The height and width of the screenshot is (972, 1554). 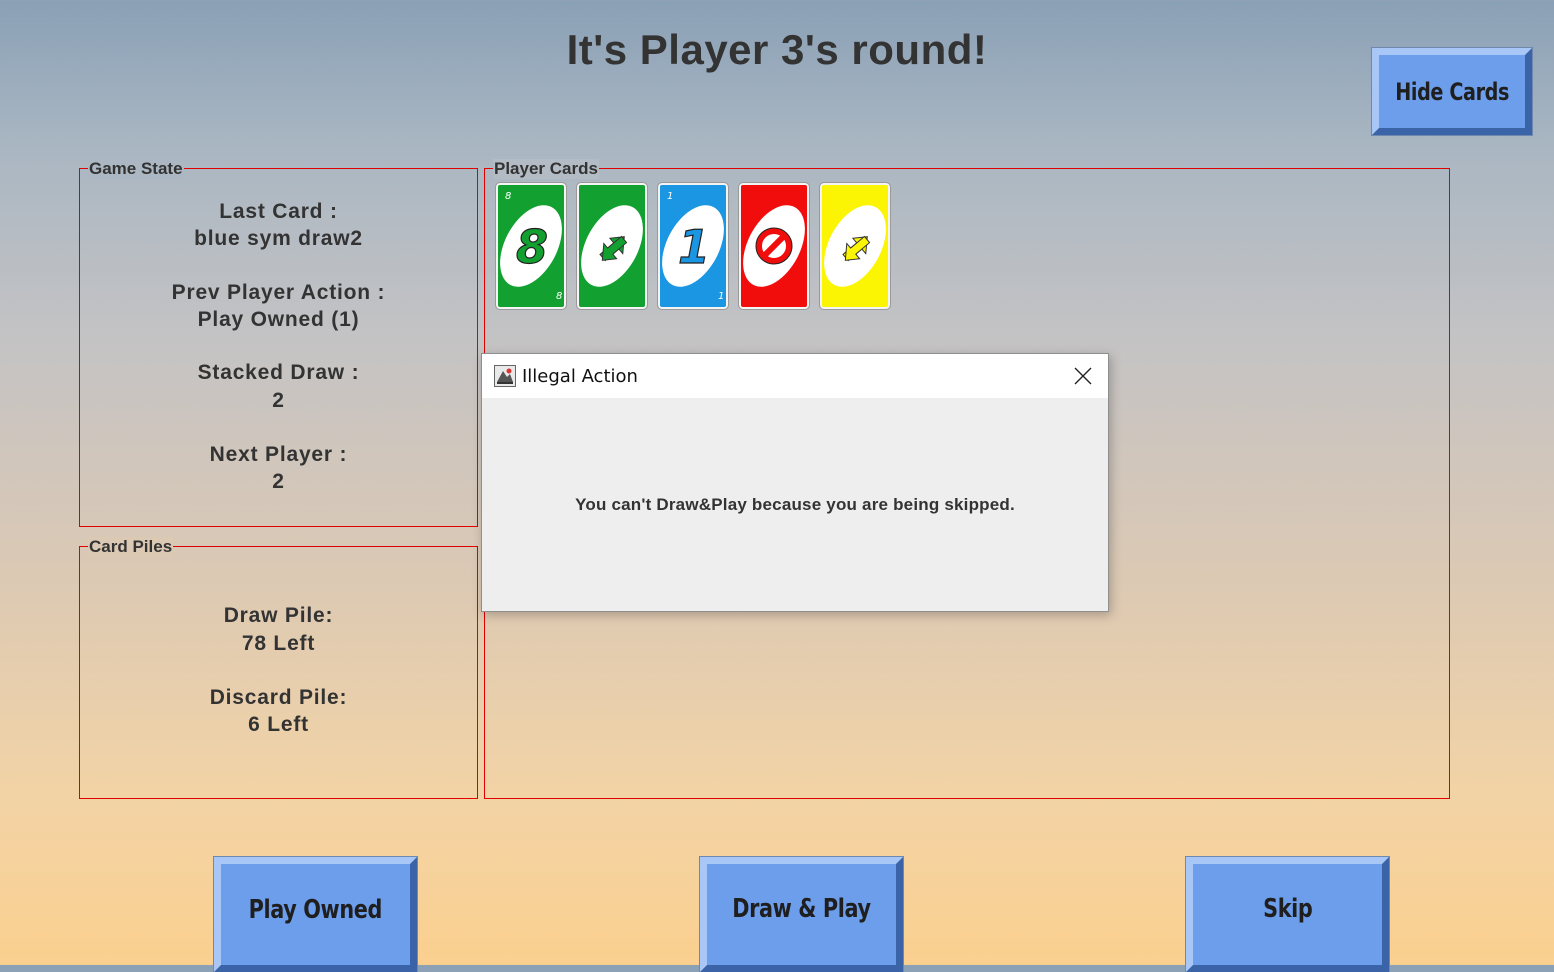 What do you see at coordinates (278, 372) in the screenshot?
I see `stacked-draw-label: Stacked Draw :` at bounding box center [278, 372].